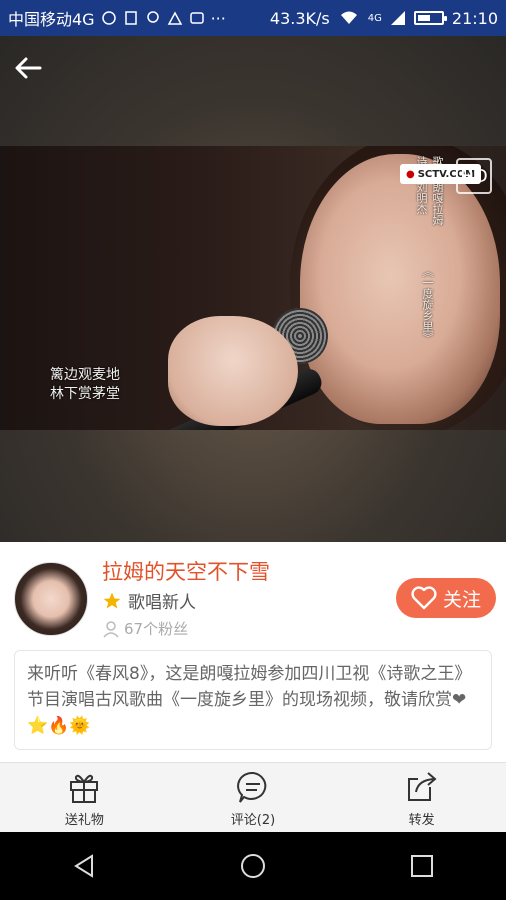 The image size is (506, 900). Describe the element at coordinates (85, 394) in the screenshot. I see `subtitle-line: 林下赏茅堂` at that location.